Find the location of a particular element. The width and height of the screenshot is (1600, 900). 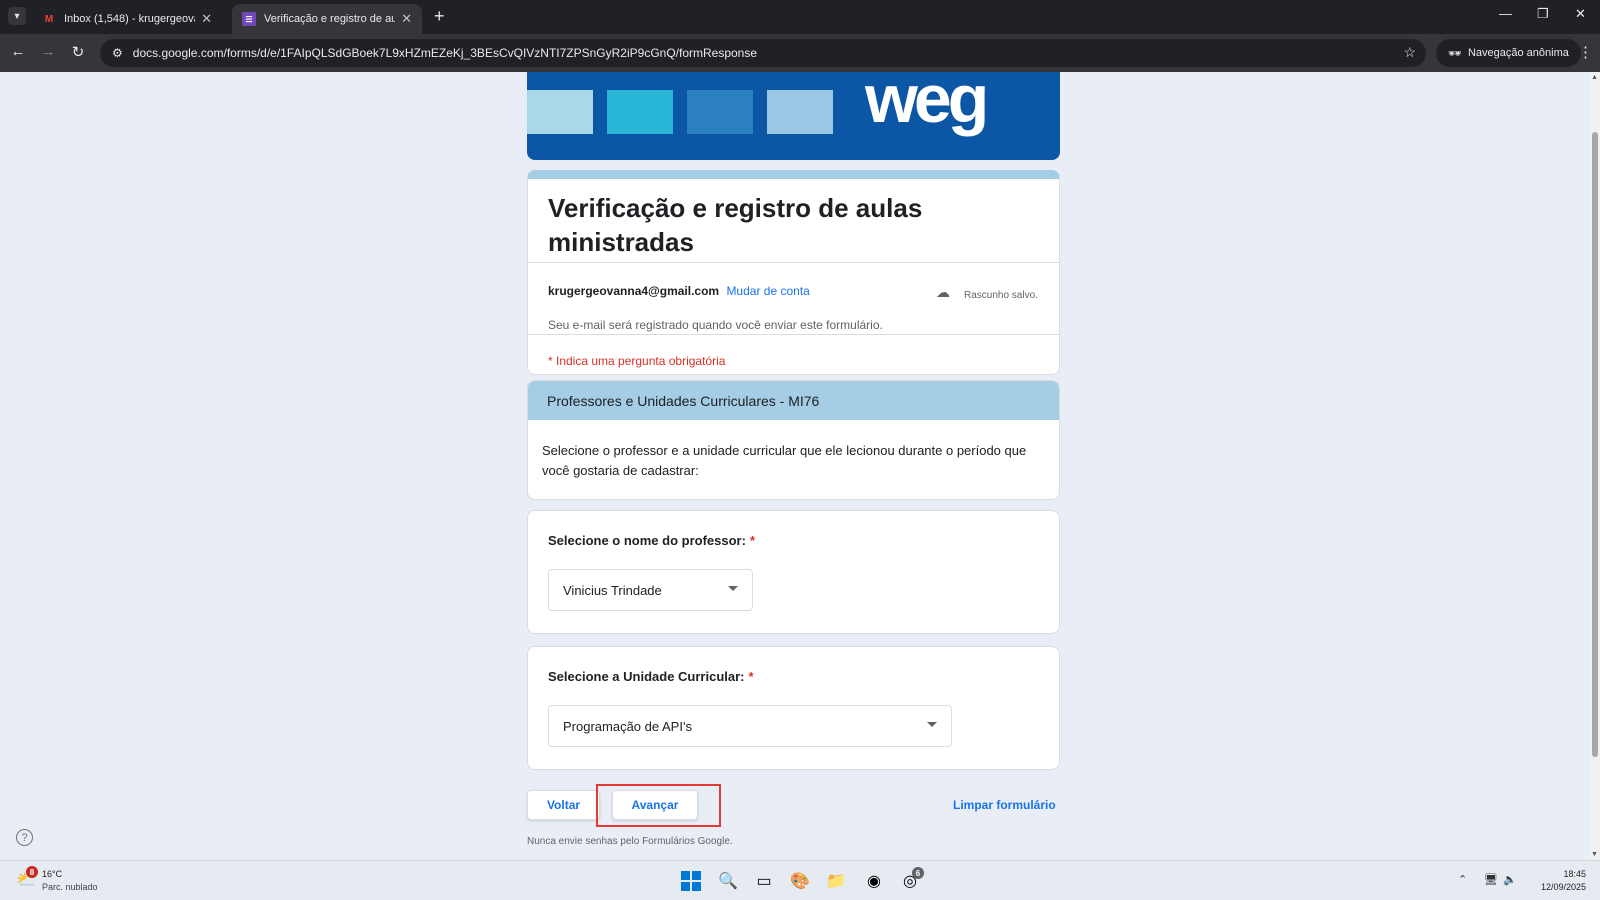

scroll-thumb is located at coordinates (1595, 444).